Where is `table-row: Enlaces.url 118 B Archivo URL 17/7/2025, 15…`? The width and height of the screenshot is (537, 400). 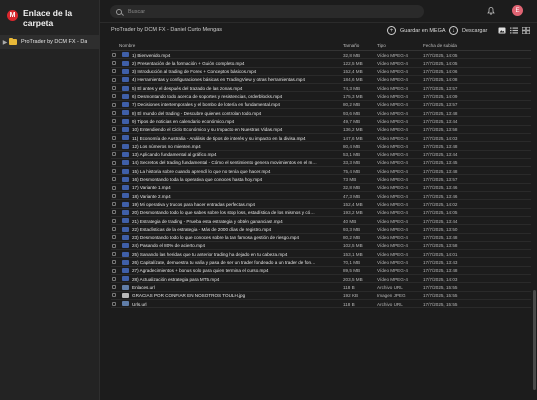 table-row: Enlaces.url 118 B Archivo URL 17/7/2025, 15… is located at coordinates (321, 287).